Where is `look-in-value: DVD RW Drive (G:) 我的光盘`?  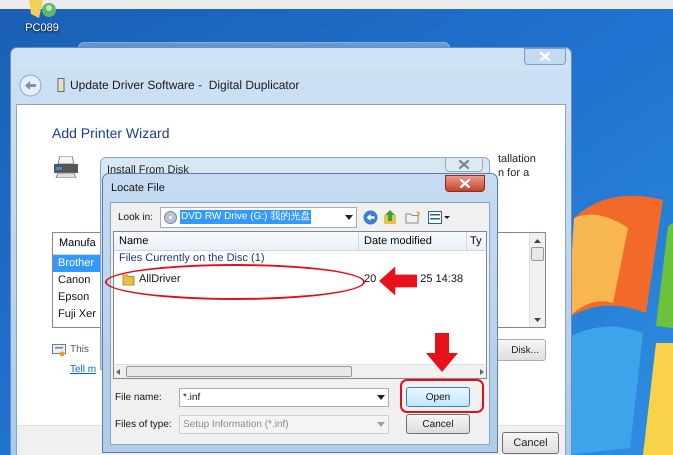
look-in-value: DVD RW Drive (G:) 我的光盘 is located at coordinates (246, 217).